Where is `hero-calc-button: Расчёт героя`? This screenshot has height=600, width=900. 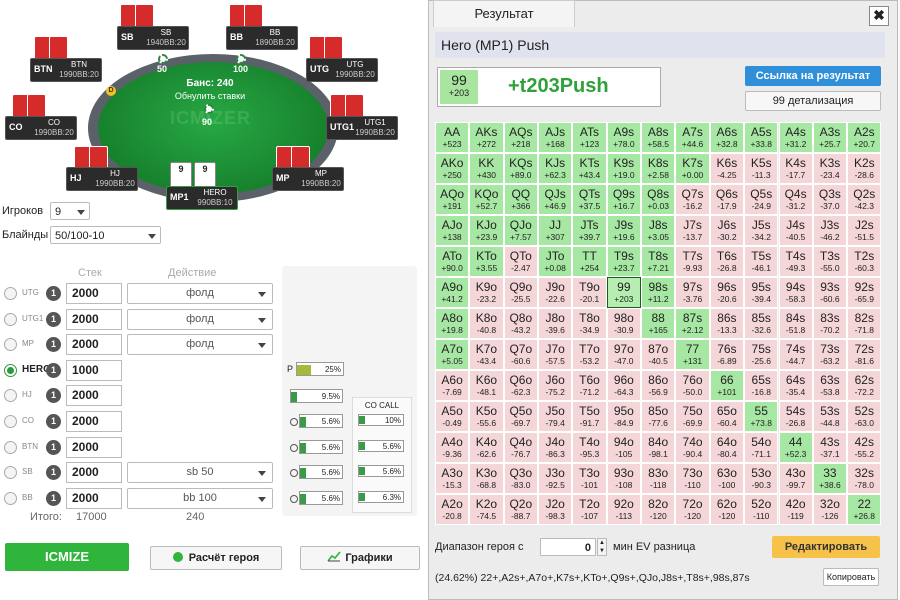 hero-calc-button: Расчёт героя is located at coordinates (216, 558).